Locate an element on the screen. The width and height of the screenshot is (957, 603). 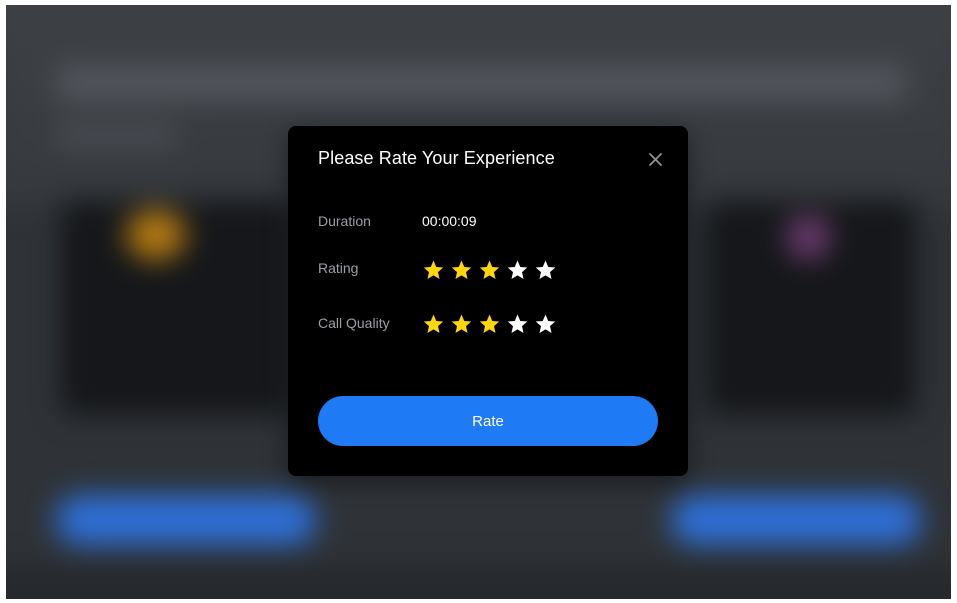
background-avatar-left is located at coordinates (156, 235).